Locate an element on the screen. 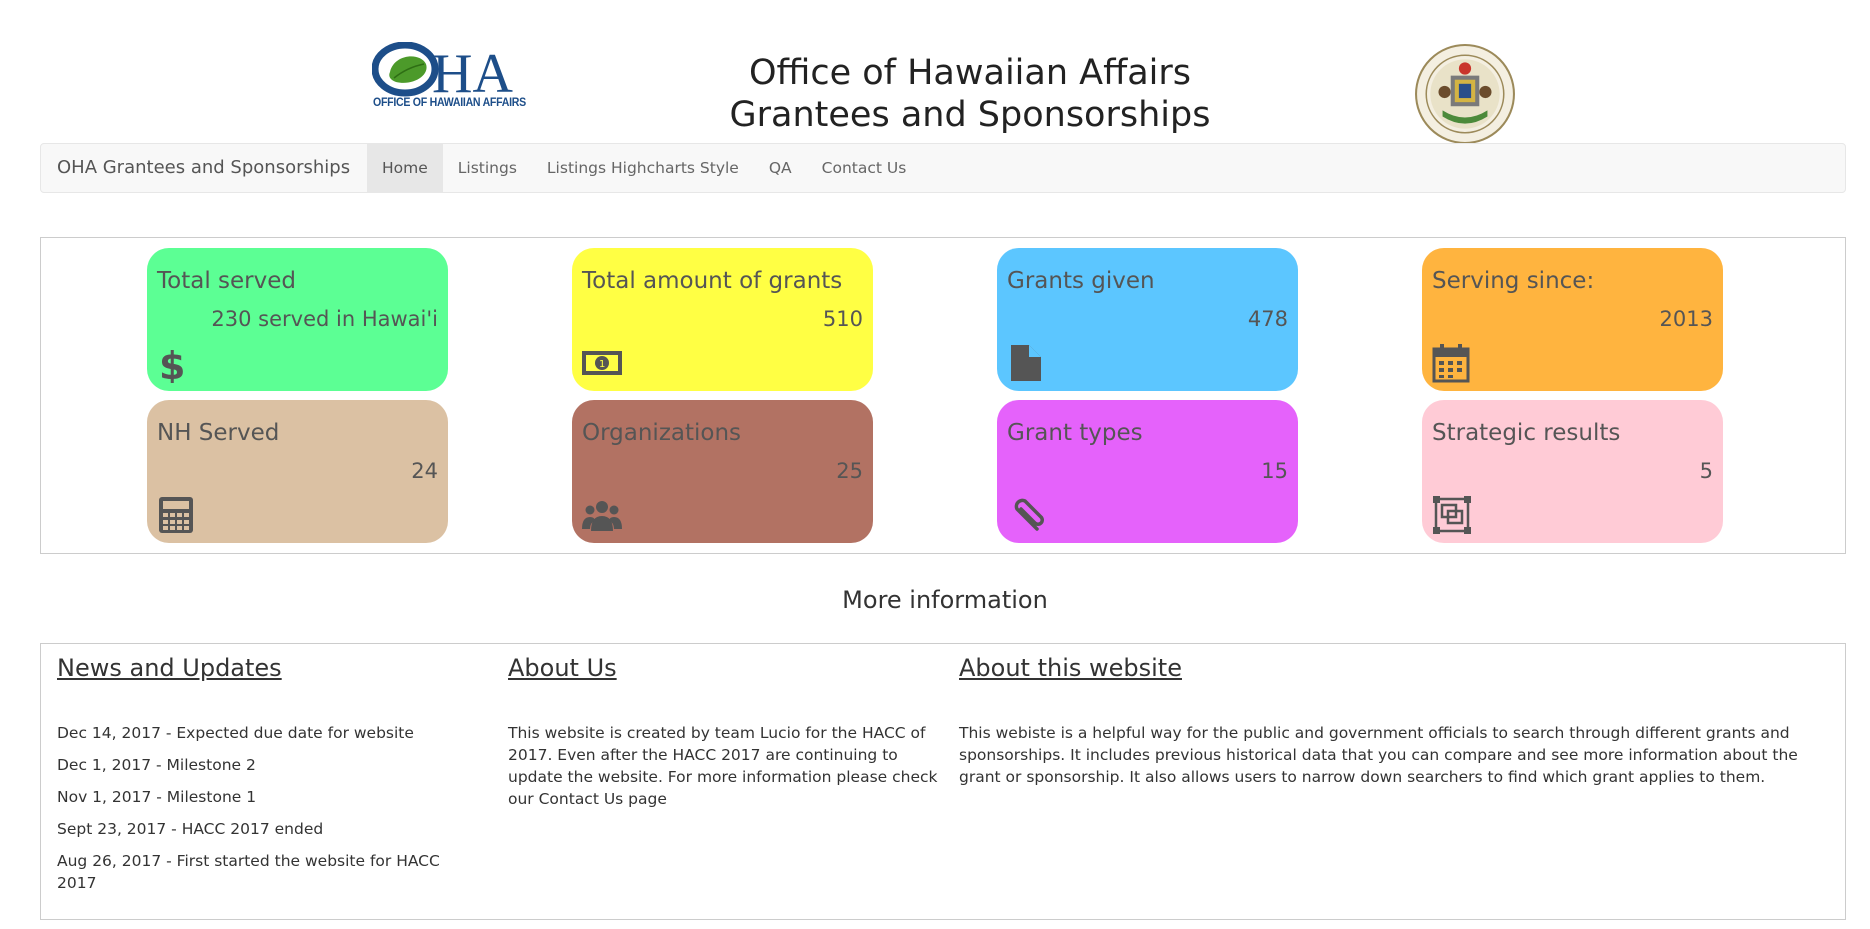 This screenshot has width=1870, height=929. users-icon is located at coordinates (602, 516).